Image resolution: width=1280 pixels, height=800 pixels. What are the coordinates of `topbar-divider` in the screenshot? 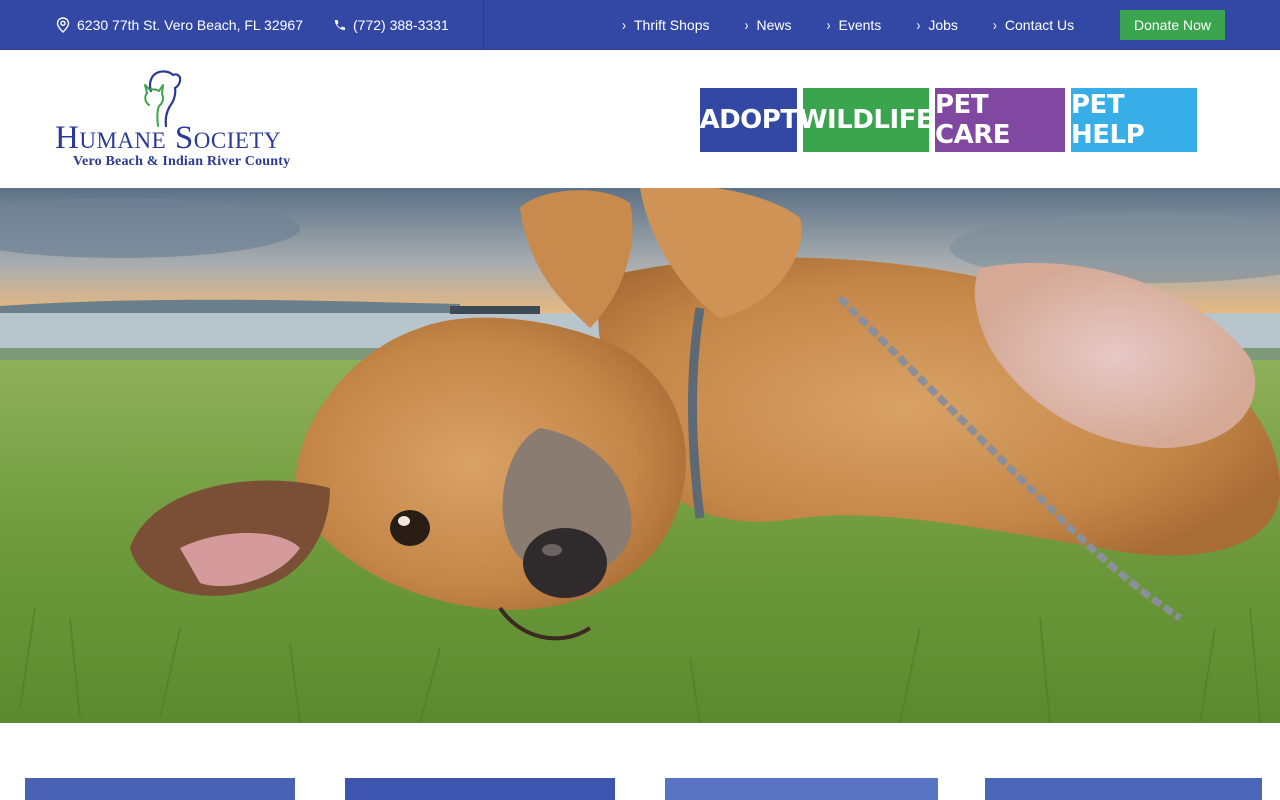 It's located at (483, 25).